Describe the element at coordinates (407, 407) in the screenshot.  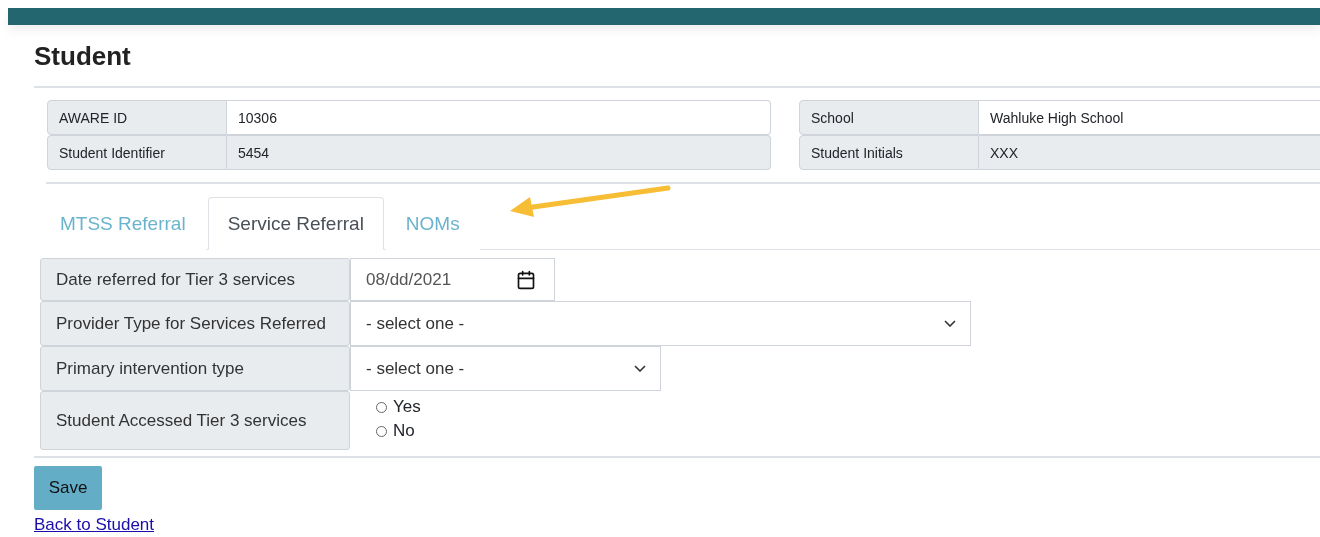
I see `radio-label: Yes` at that location.